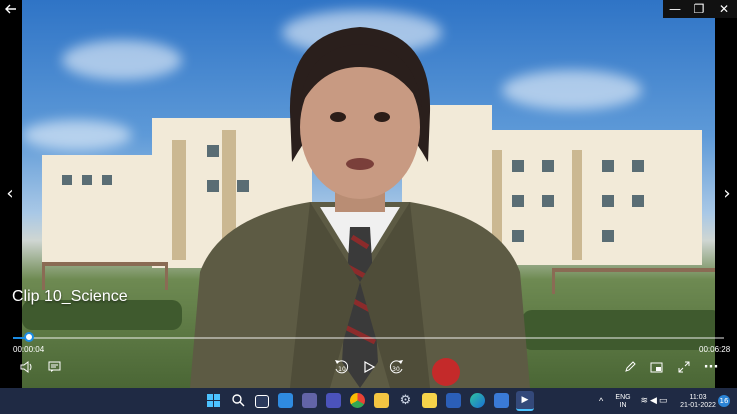 This screenshot has height=414, width=737. Describe the element at coordinates (285, 400) in the screenshot. I see `widgets-button` at that location.